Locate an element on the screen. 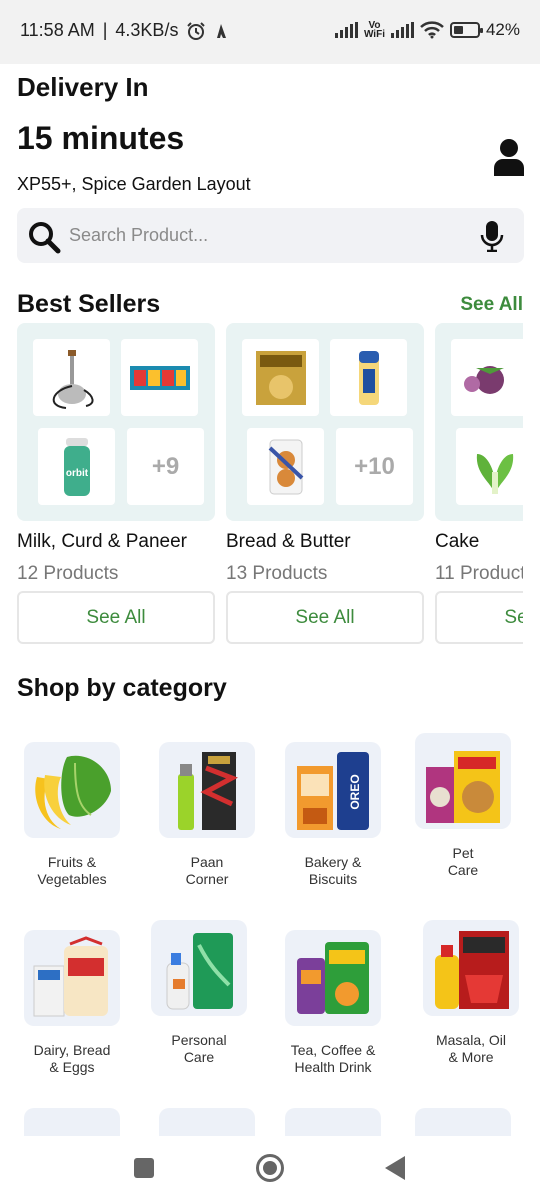 Image resolution: width=540 pixels, height=1200 pixels. pan-masala-product-image is located at coordinates (159, 377).